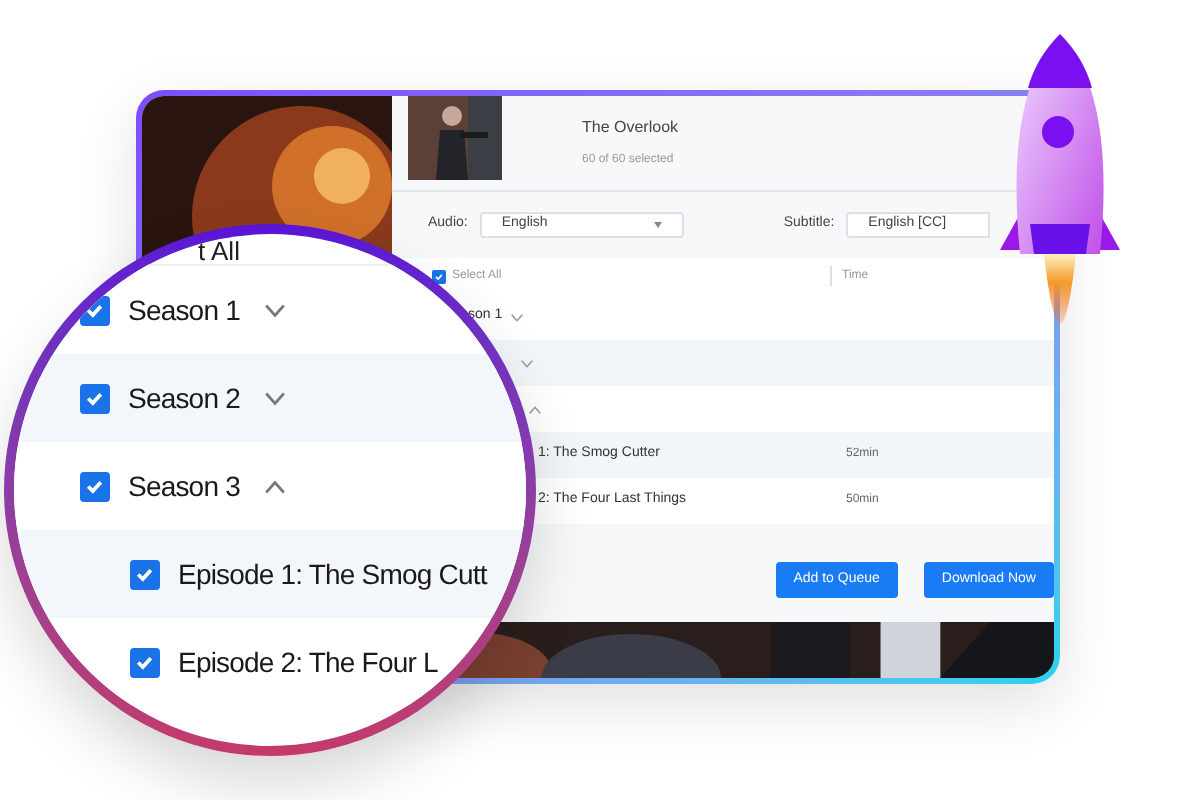  I want to click on title: The Overlook, so click(630, 128).